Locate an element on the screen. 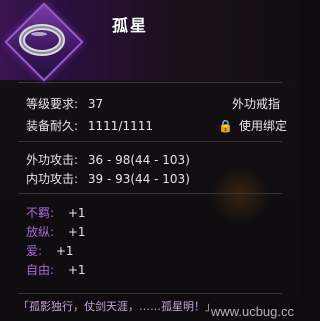 The width and height of the screenshot is (320, 321). item-icon-frame is located at coordinates (44, 42).